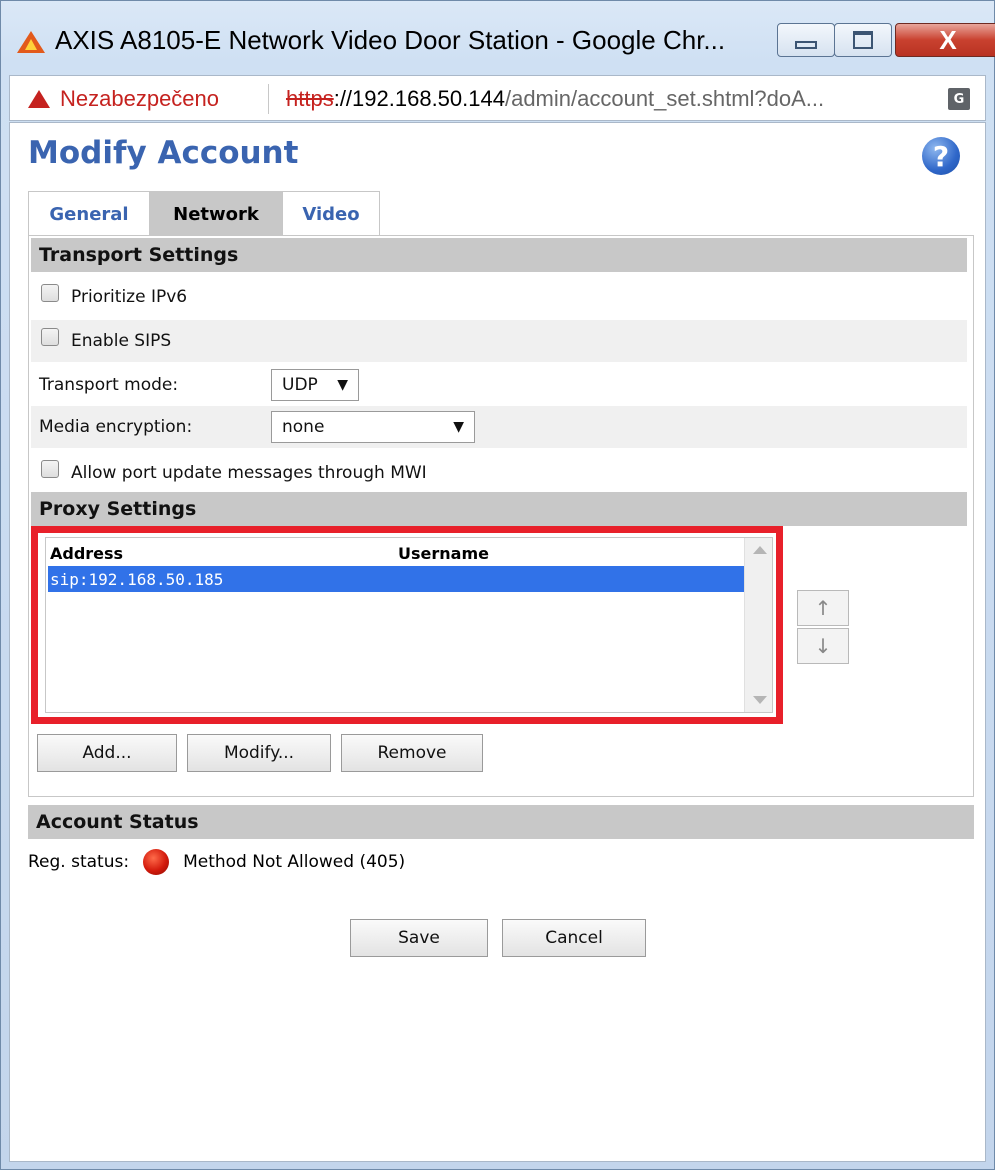 The height and width of the screenshot is (1170, 995). I want to click on prioritize-ipv6-label: Prioritize IPv6, so click(129, 297).